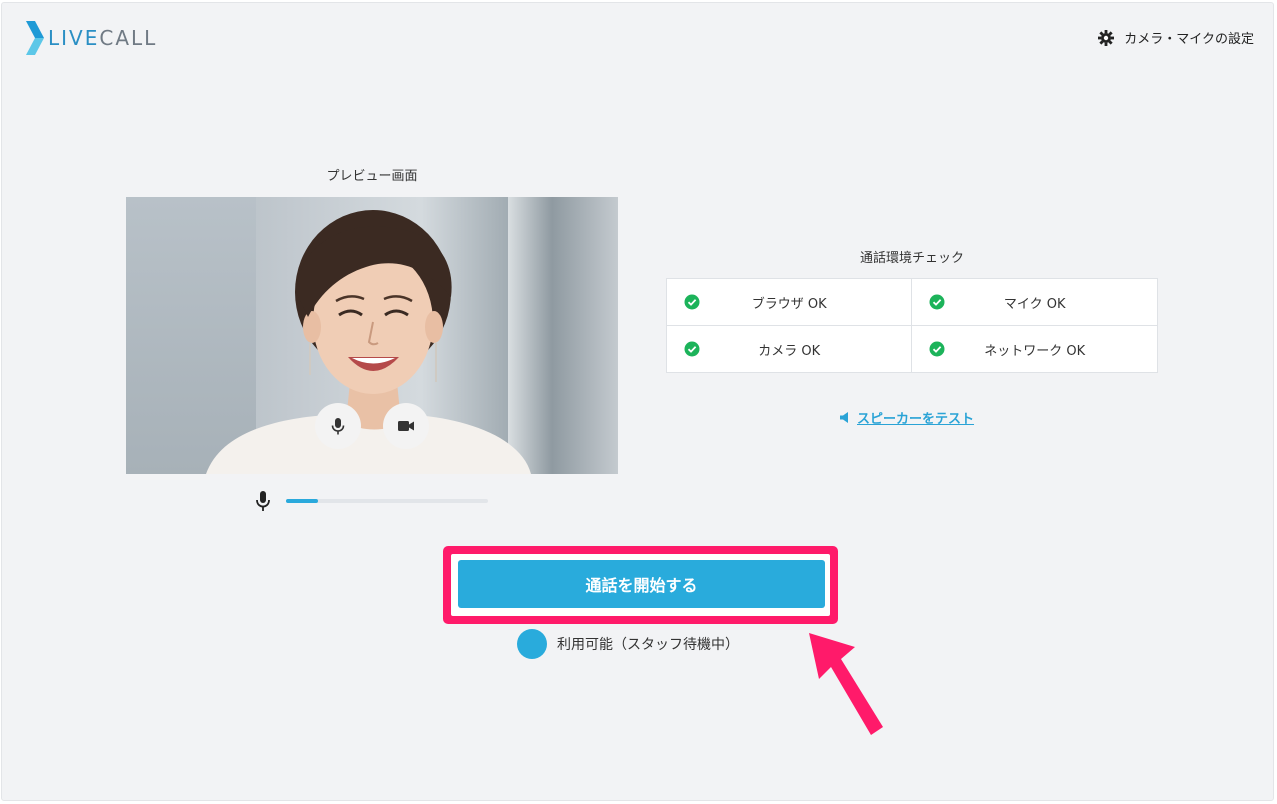 This screenshot has height=804, width=1277. I want to click on mic-level-meter, so click(371, 501).